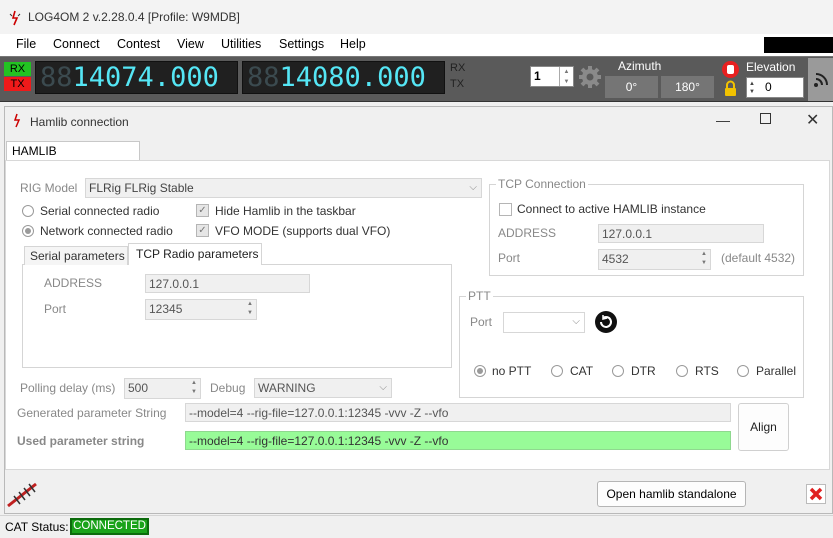 The image size is (833, 538). Describe the element at coordinates (26, 44) in the screenshot. I see `menu-file: File` at that location.